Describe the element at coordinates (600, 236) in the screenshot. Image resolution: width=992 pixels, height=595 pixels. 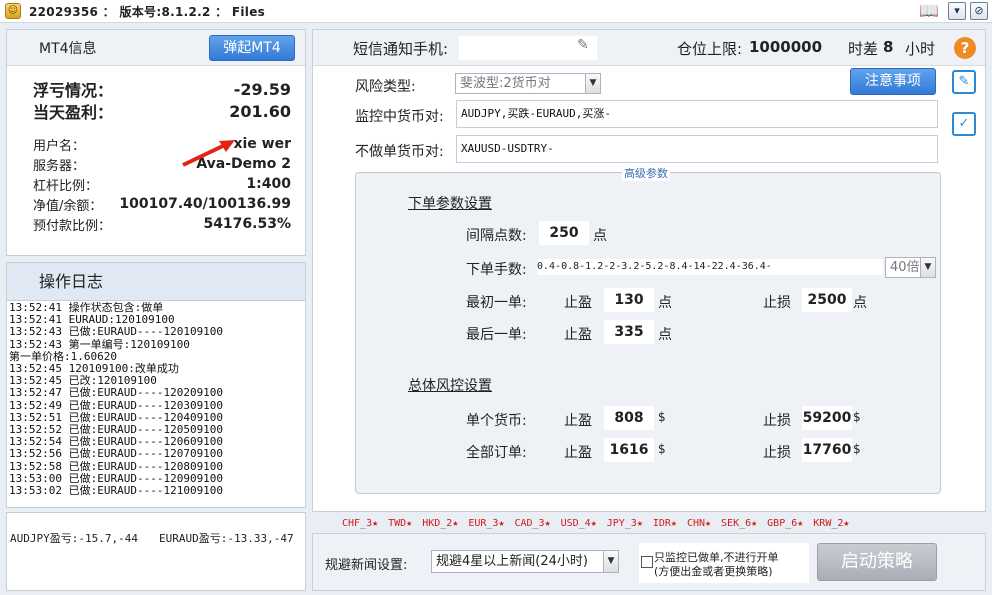
I see `interval-unit: 点` at that location.